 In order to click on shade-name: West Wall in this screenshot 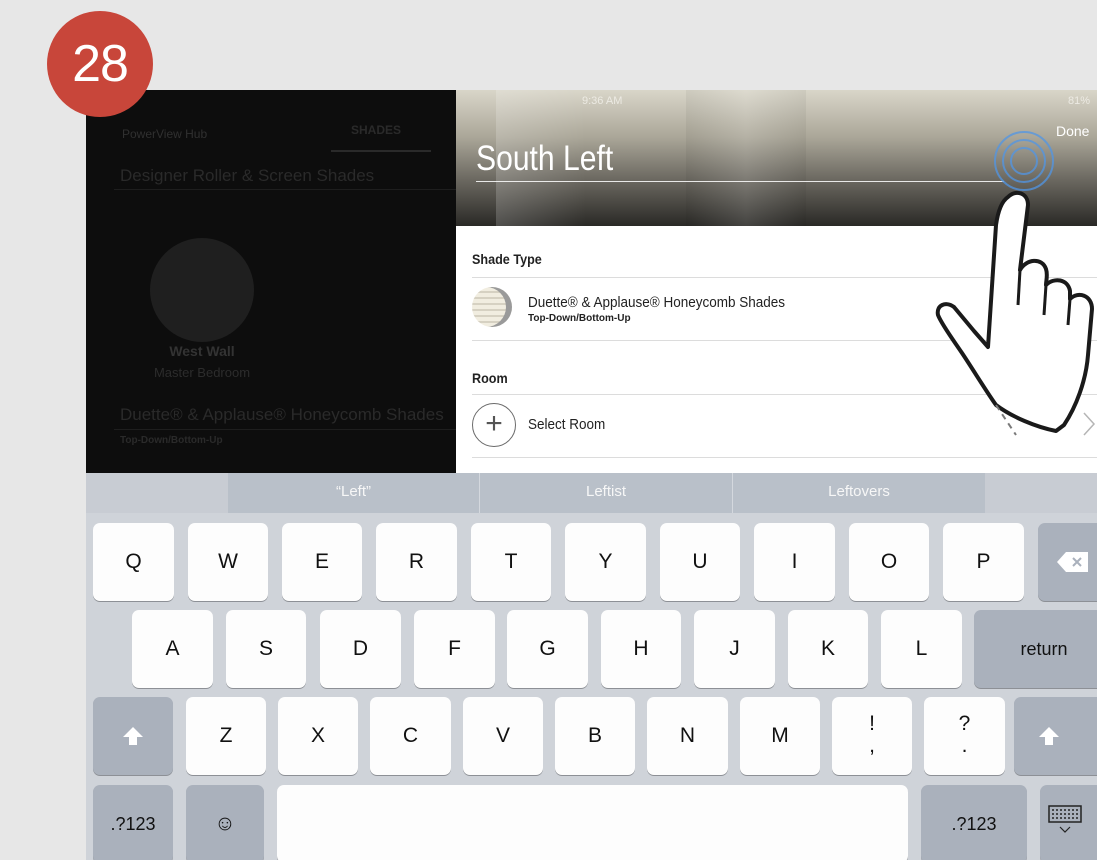, I will do `click(202, 351)`.